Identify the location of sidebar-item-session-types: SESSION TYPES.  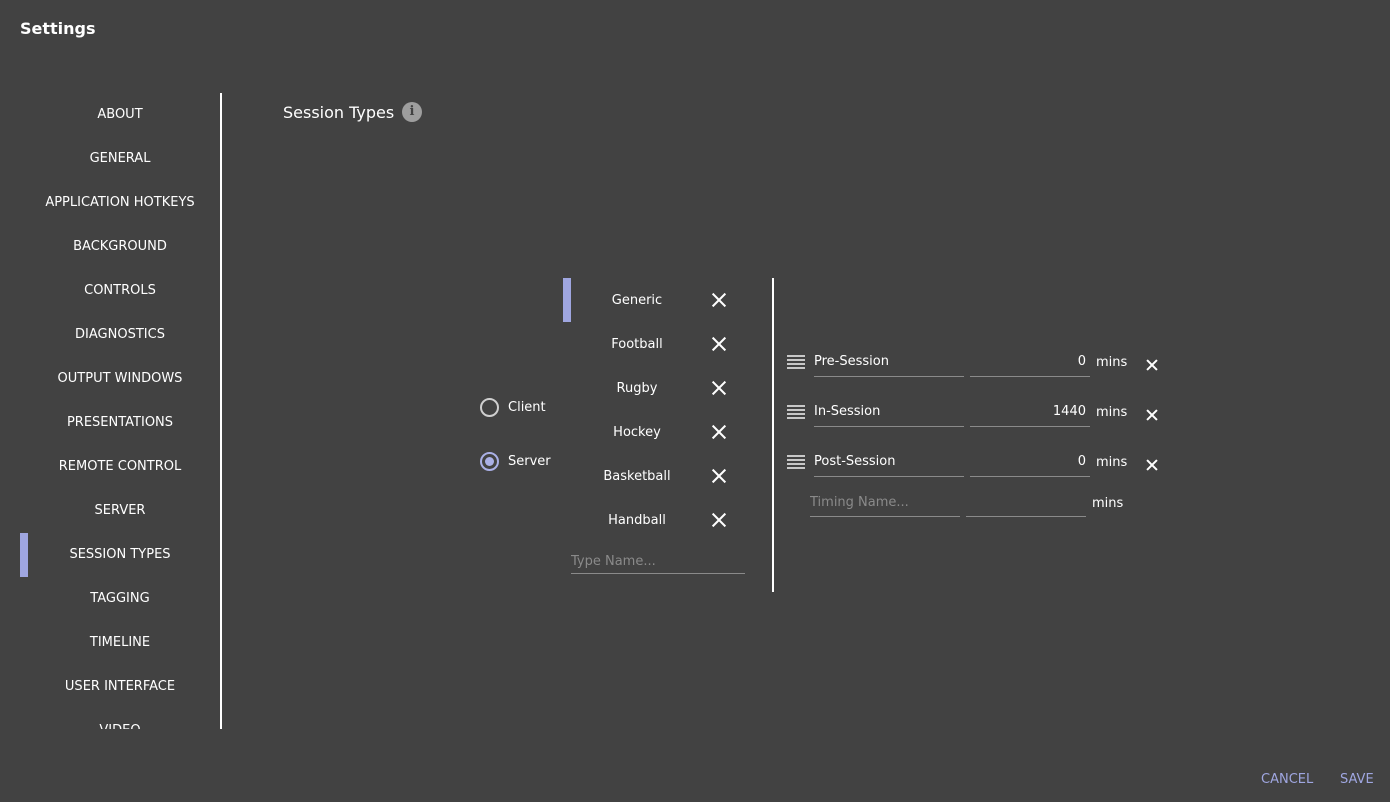
(120, 555).